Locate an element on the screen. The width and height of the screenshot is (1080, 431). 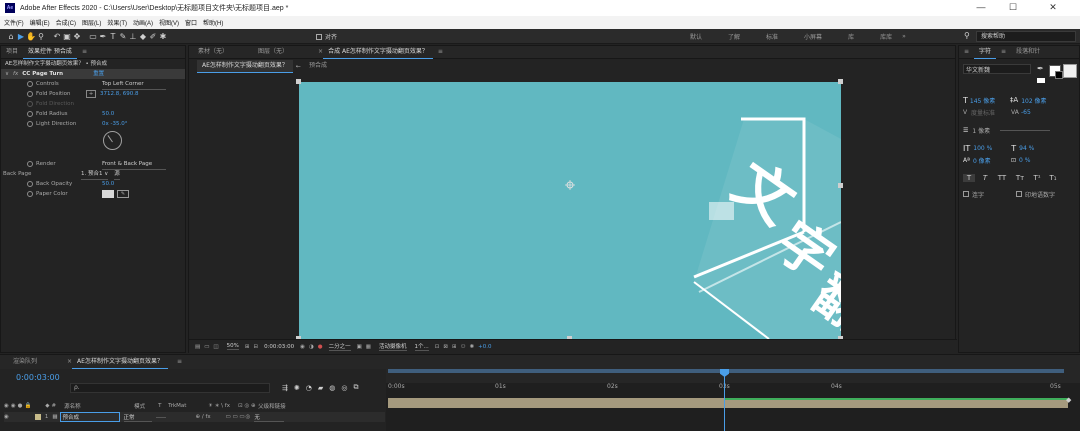
hand-icon: ✋ is located at coordinates (31, 36).